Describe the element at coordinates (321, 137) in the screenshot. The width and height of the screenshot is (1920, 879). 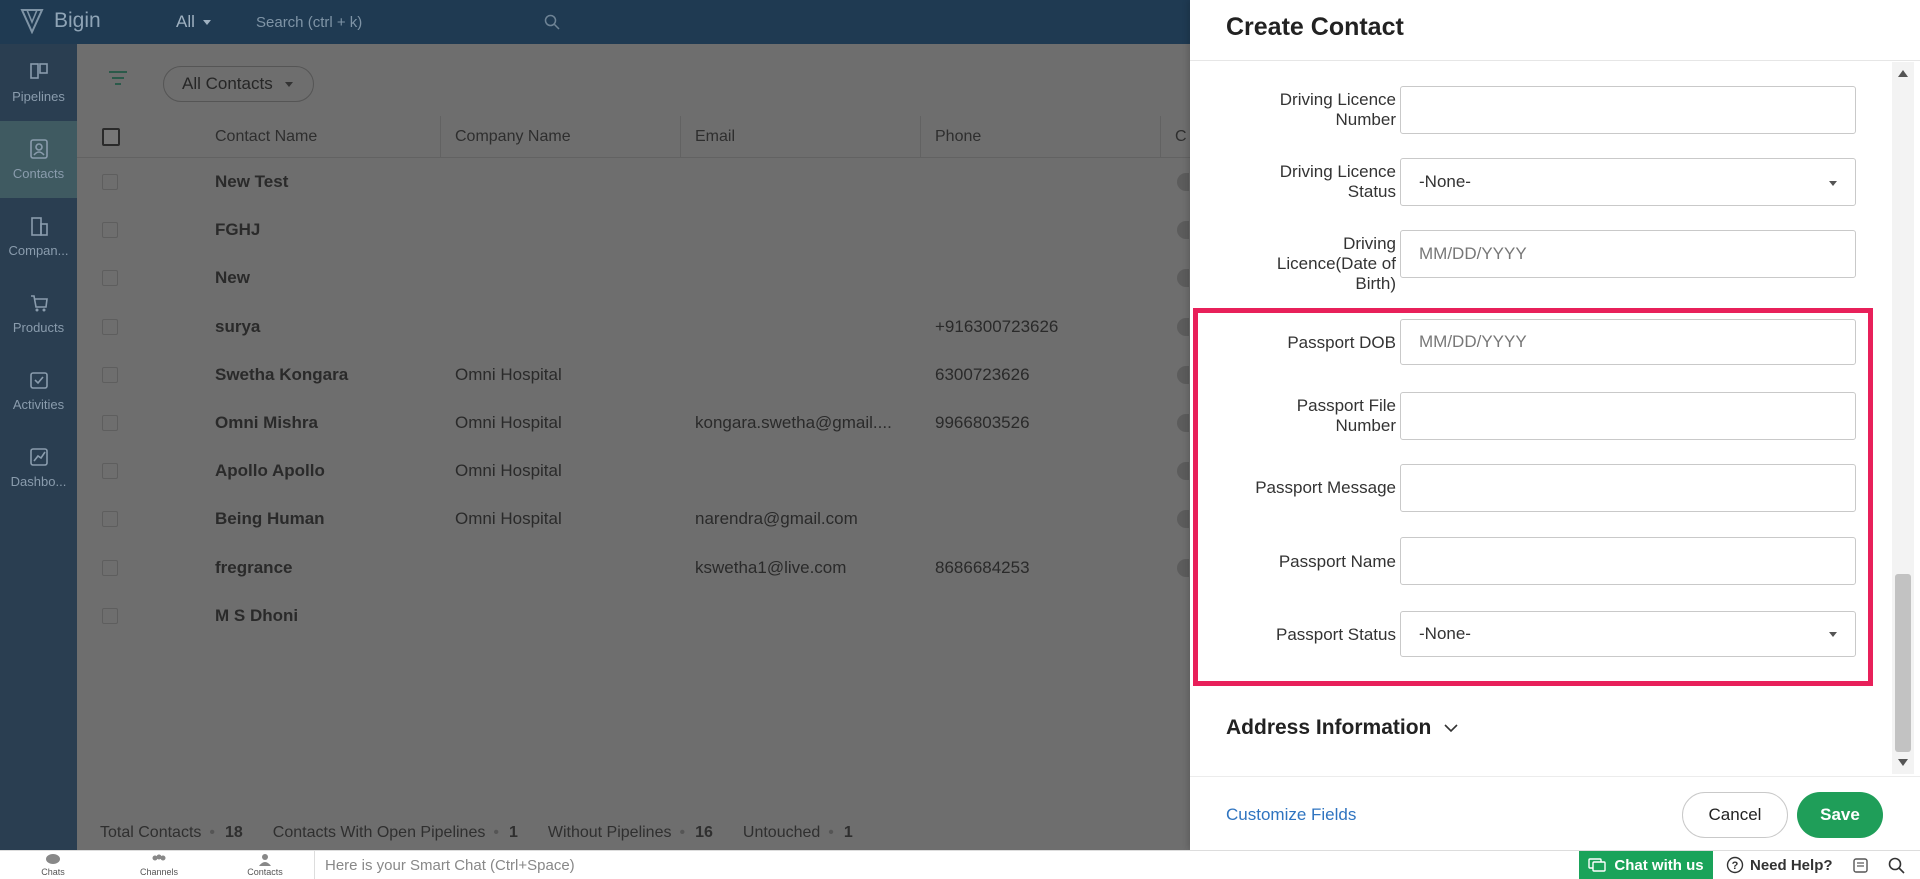
I see `column-header: Contact Name` at that location.